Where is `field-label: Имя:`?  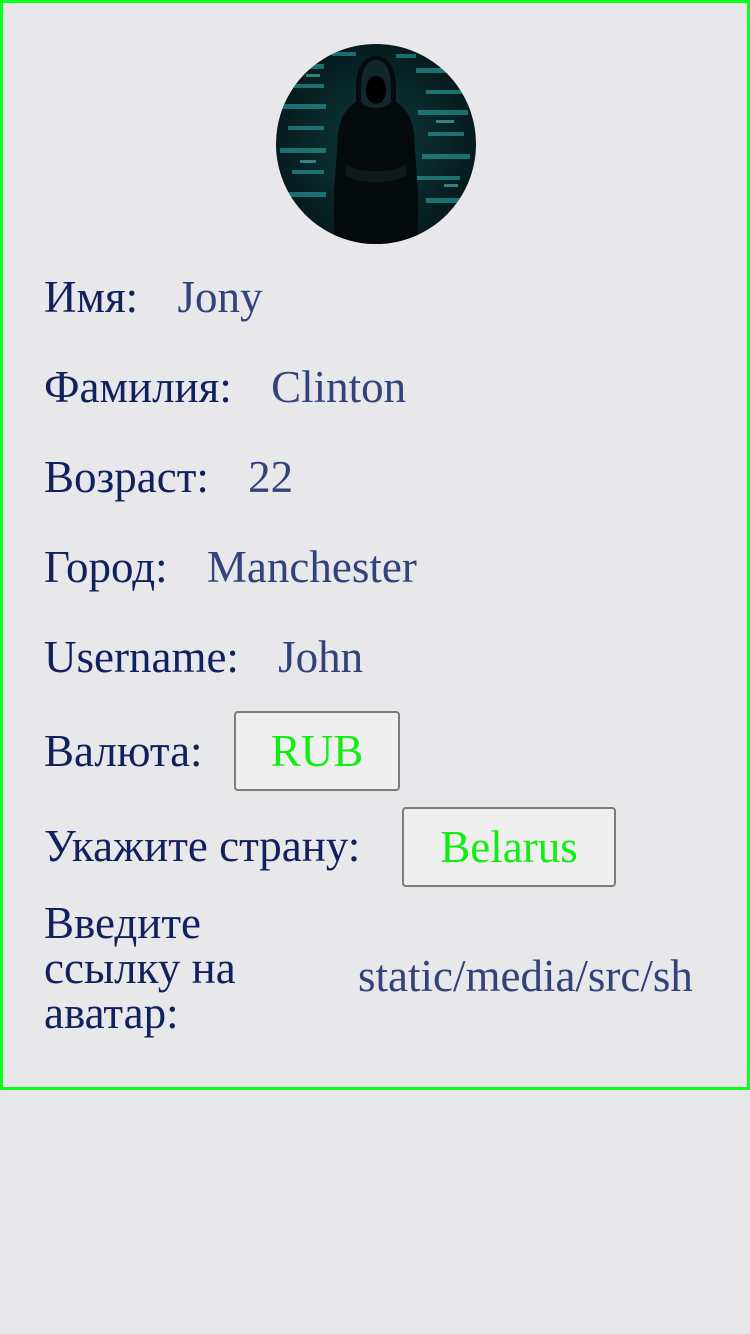 field-label: Имя: is located at coordinates (91, 297).